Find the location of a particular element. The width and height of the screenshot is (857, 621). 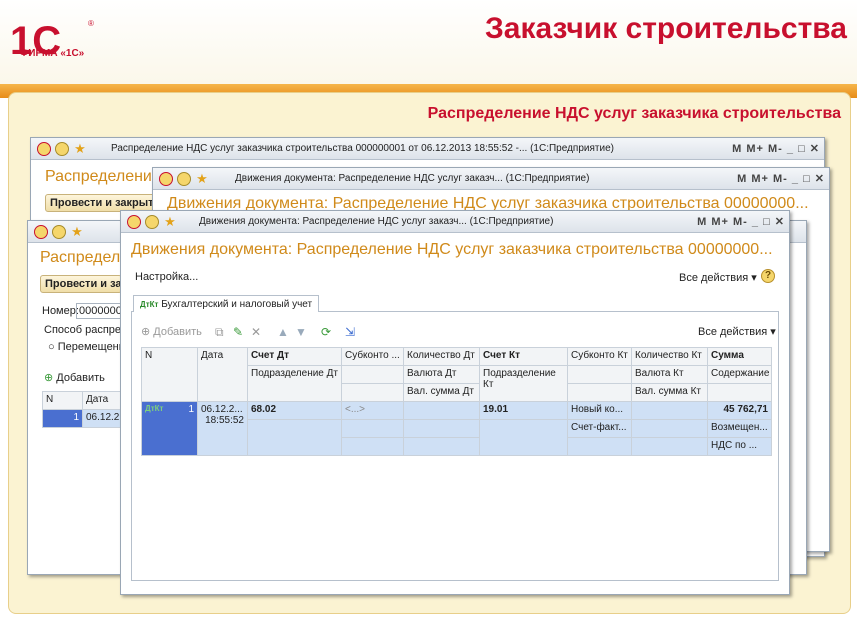

all-actions-menu: Все действия ▾ is located at coordinates (718, 277).